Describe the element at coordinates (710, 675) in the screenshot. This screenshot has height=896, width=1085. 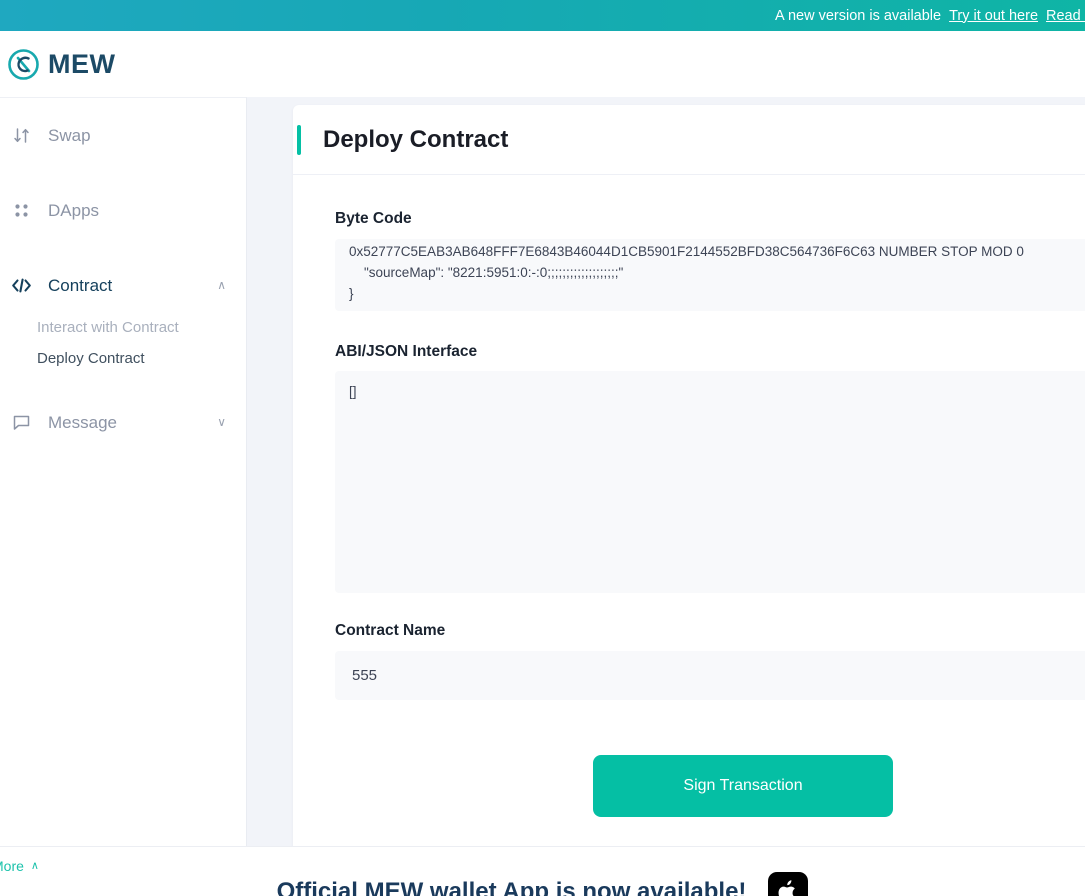
I see `contract-name-input: 555` at that location.